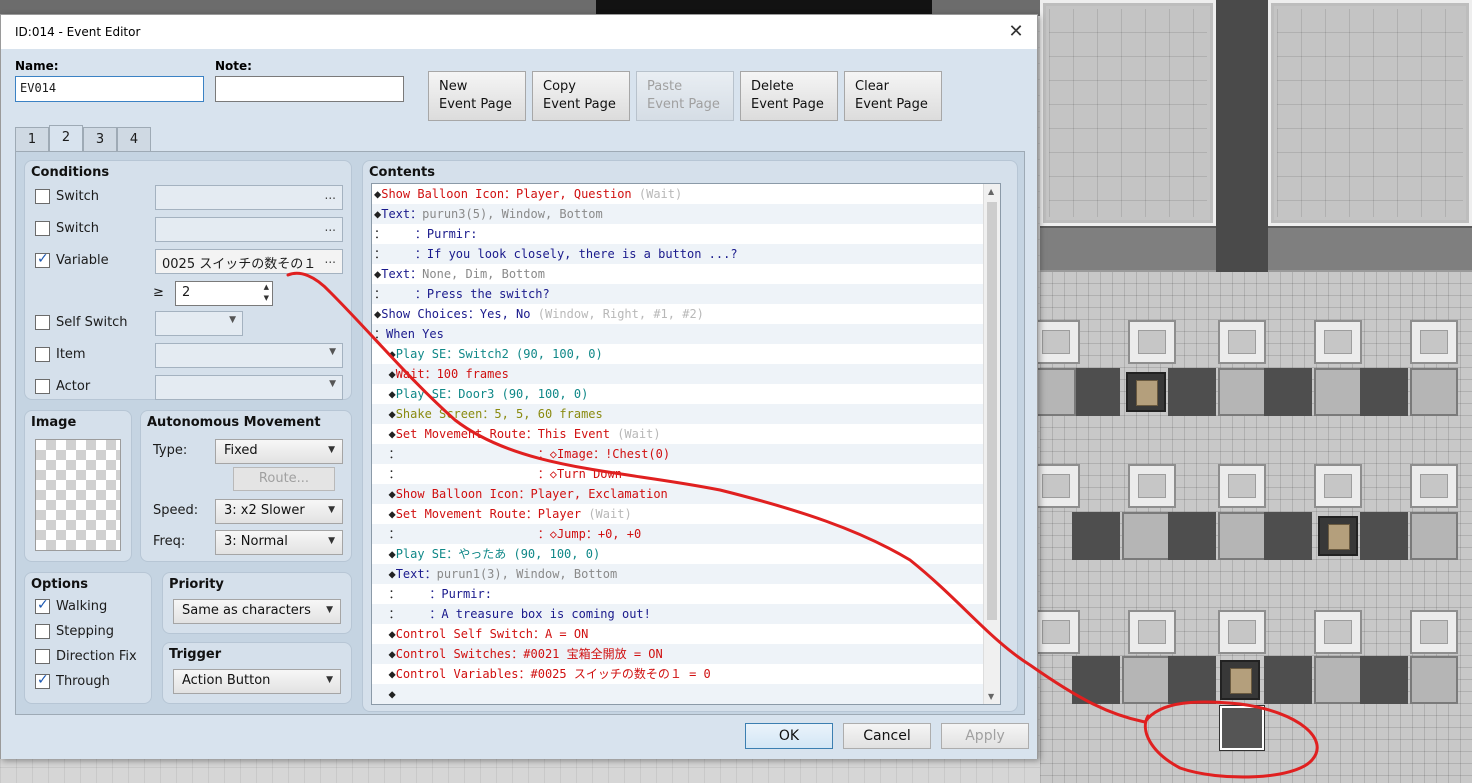  Describe the element at coordinates (887, 736) in the screenshot. I see `cancel-button: Cancel` at that location.